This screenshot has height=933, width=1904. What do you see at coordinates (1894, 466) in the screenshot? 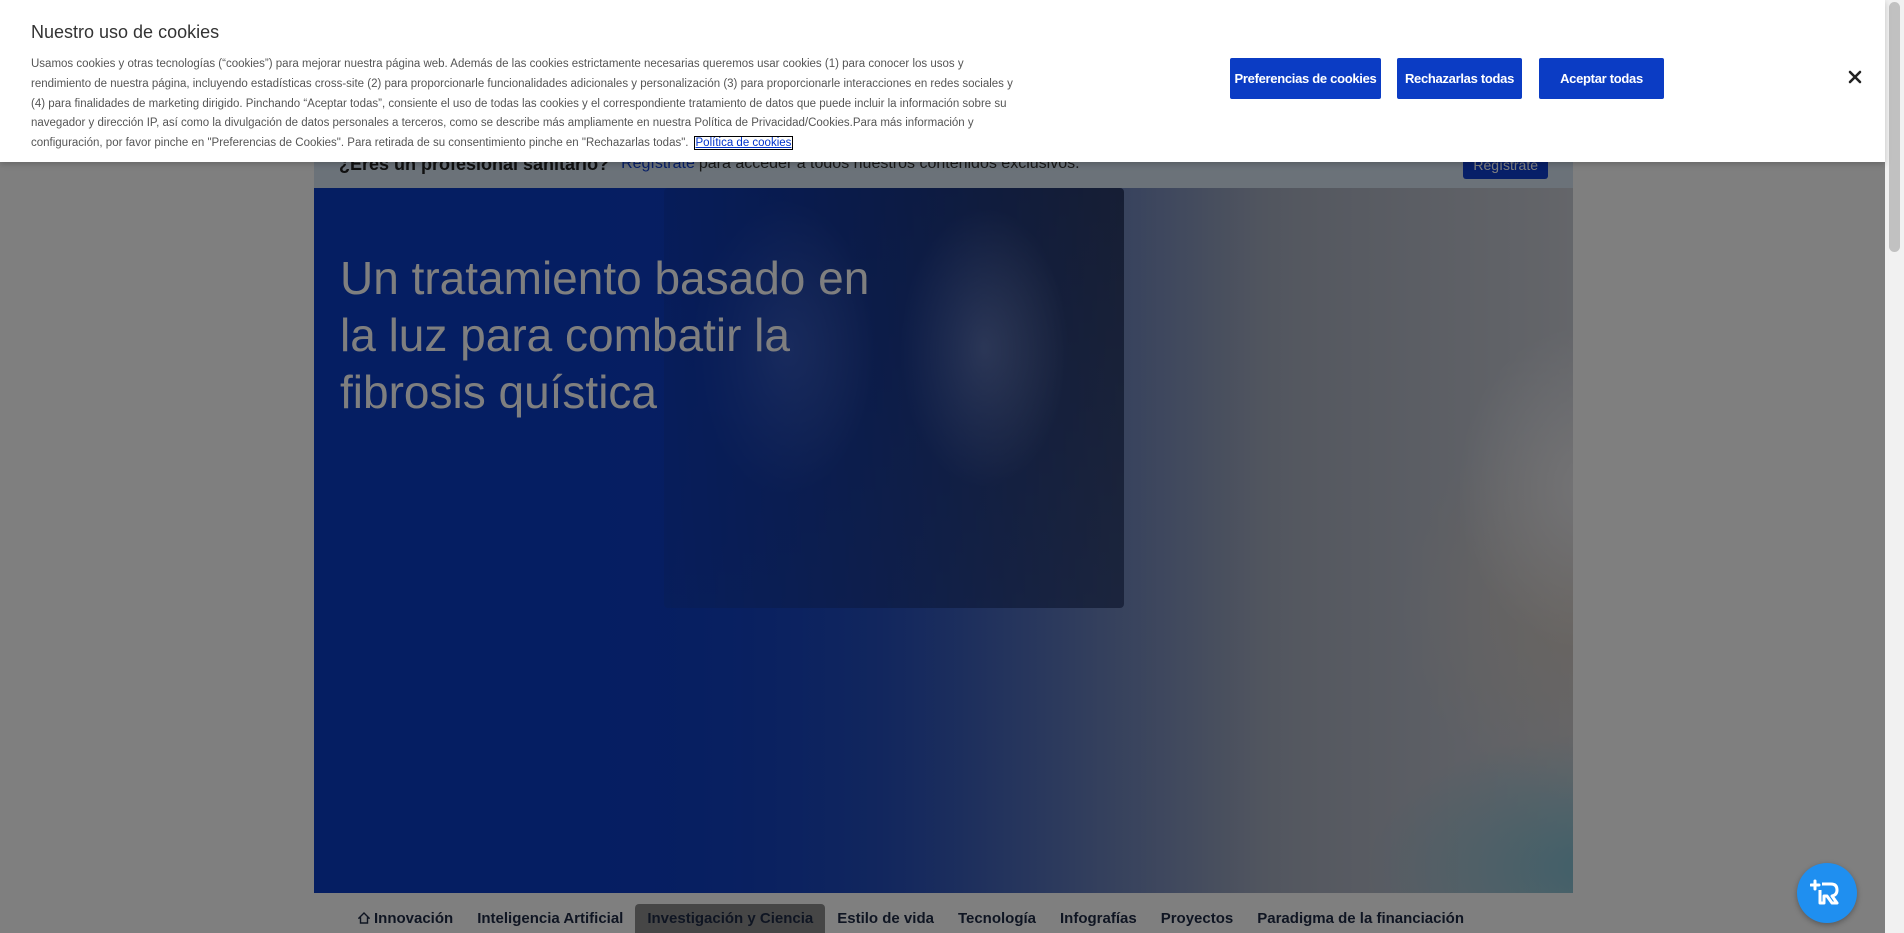
I see `page-scrollbar` at bounding box center [1894, 466].